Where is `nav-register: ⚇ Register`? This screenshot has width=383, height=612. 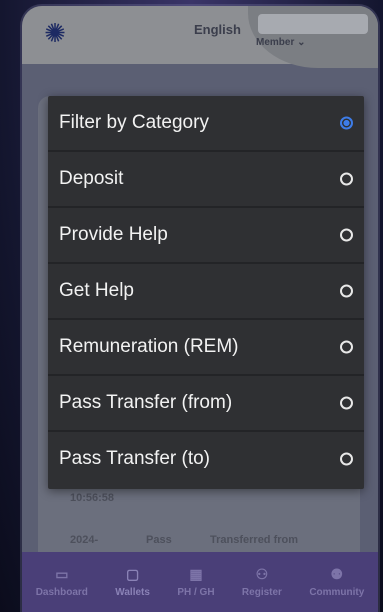 nav-register: ⚇ Register is located at coordinates (262, 582).